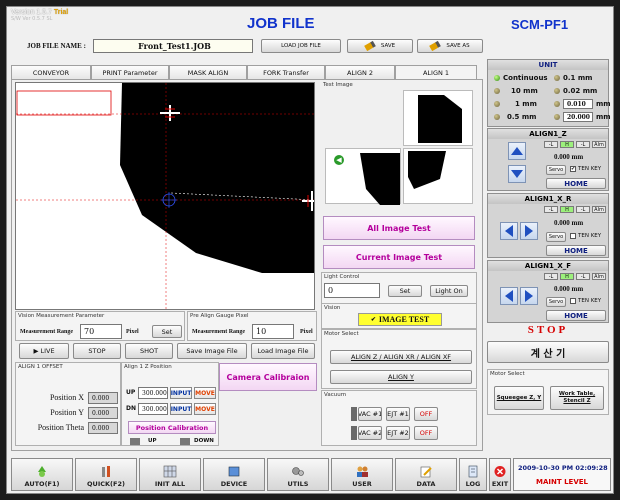  Describe the element at coordinates (401, 377) in the screenshot. I see `motor-option-align-y: ALIGN Y` at that location.